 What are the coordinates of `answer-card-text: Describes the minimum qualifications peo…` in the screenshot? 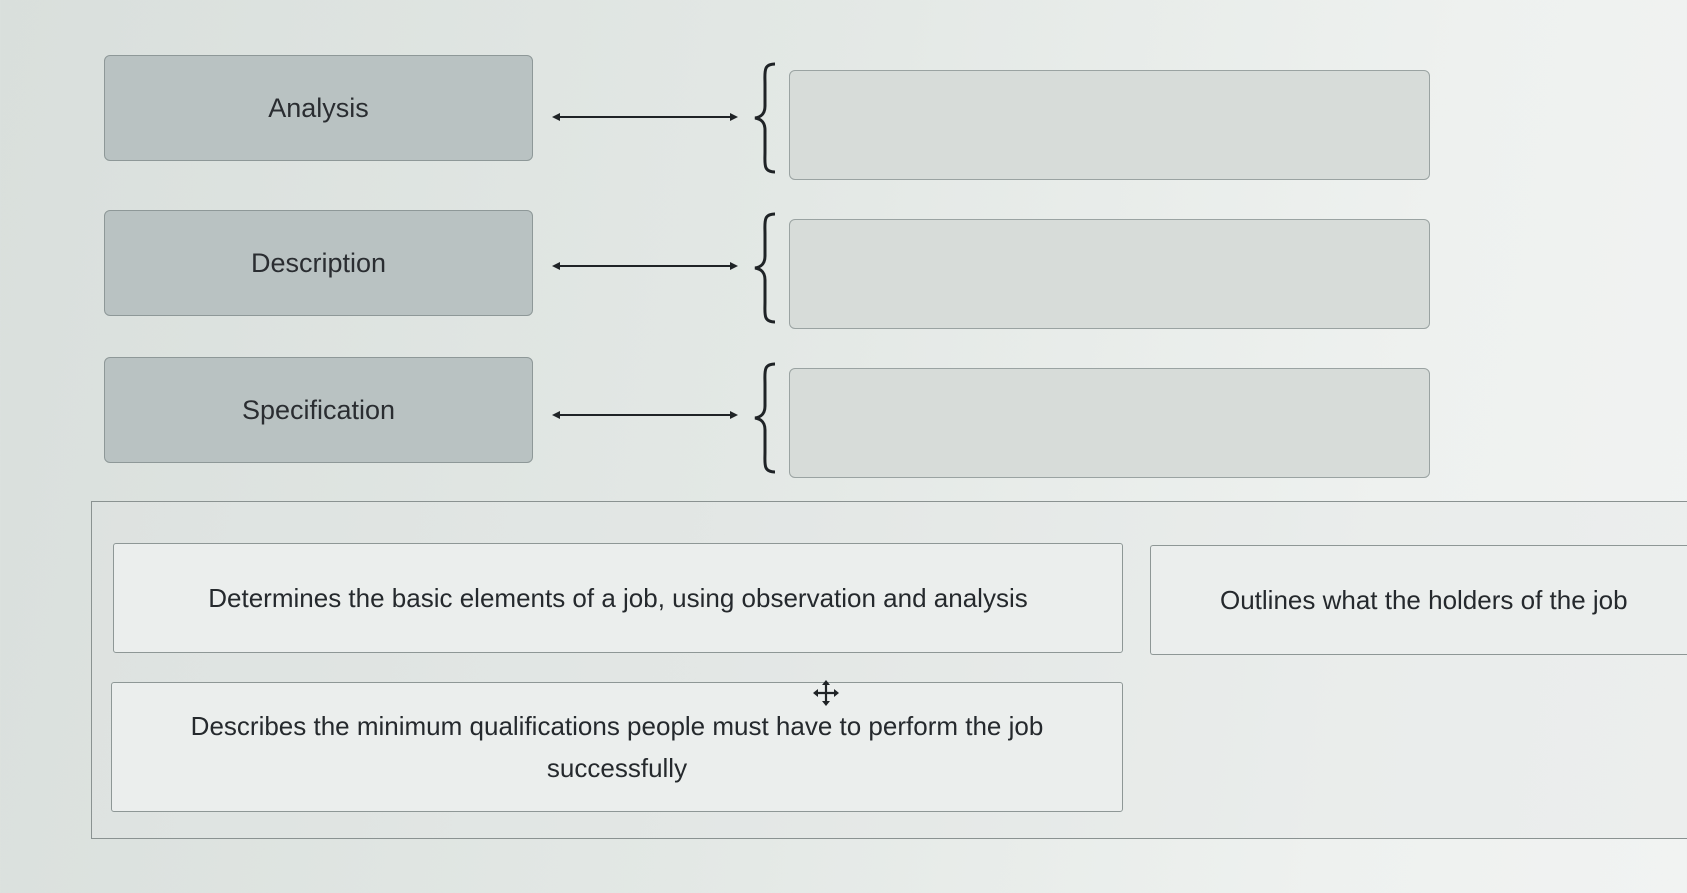 It's located at (617, 747).